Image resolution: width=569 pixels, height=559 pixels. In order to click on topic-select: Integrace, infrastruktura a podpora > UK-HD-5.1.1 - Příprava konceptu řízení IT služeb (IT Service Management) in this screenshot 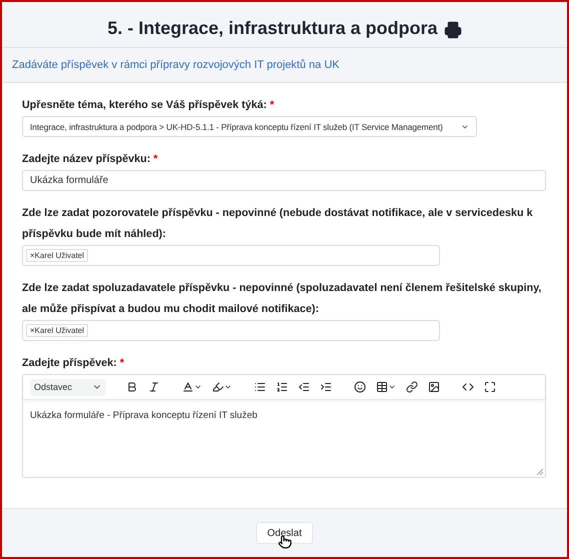, I will do `click(249, 126)`.